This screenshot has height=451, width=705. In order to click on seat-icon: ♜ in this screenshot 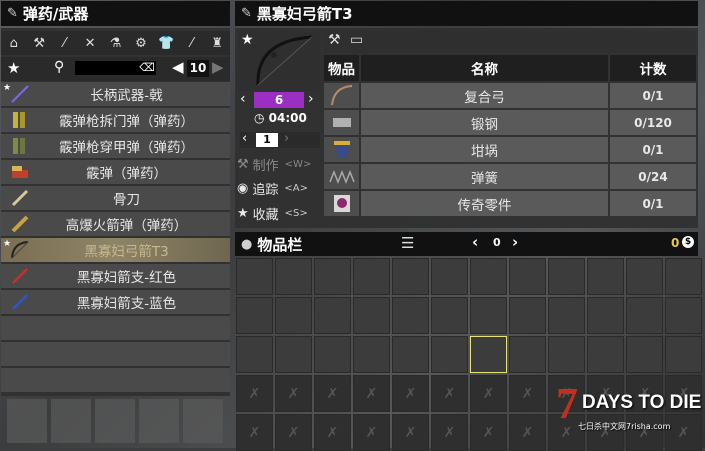, I will do `click(217, 43)`.